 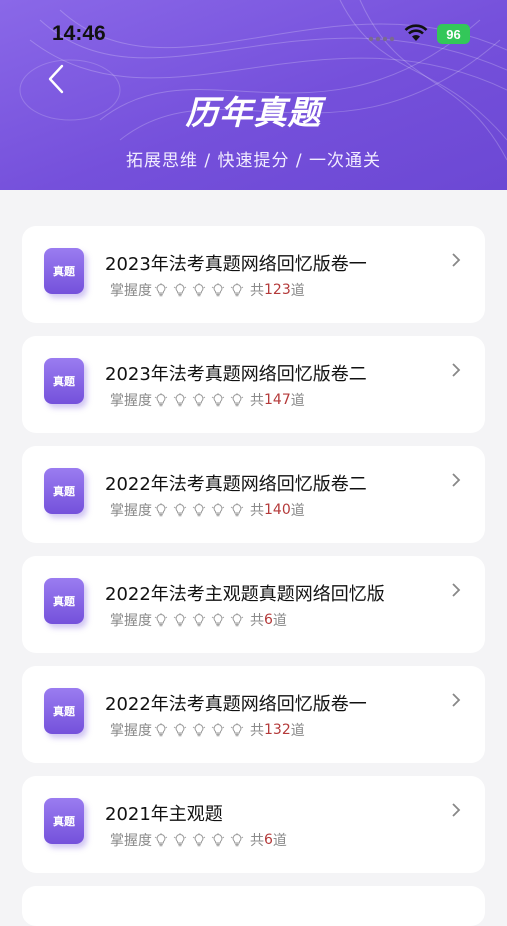 I want to click on page-subtitle: 拓展思维 / 快速提分 / 一次通关, so click(x=253, y=161).